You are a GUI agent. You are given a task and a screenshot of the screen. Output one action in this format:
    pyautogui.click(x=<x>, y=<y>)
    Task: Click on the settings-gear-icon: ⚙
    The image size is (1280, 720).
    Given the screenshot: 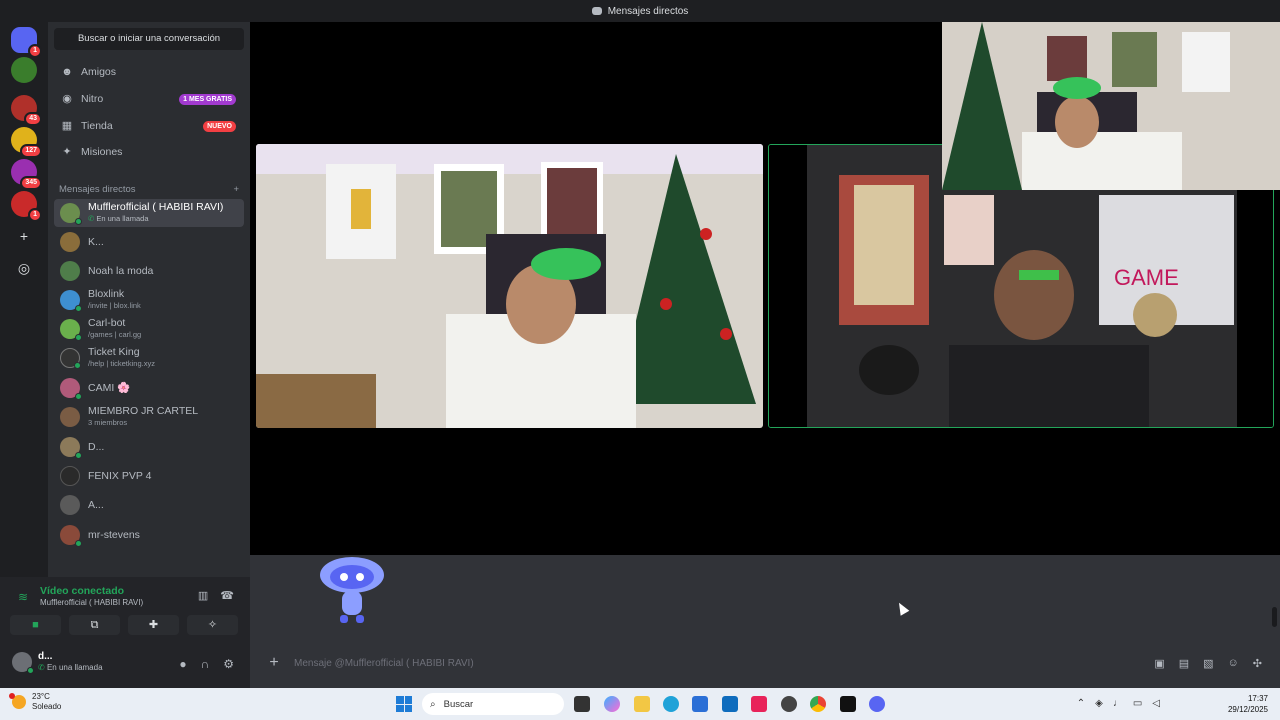 What is the action you would take?
    pyautogui.click(x=228, y=664)
    